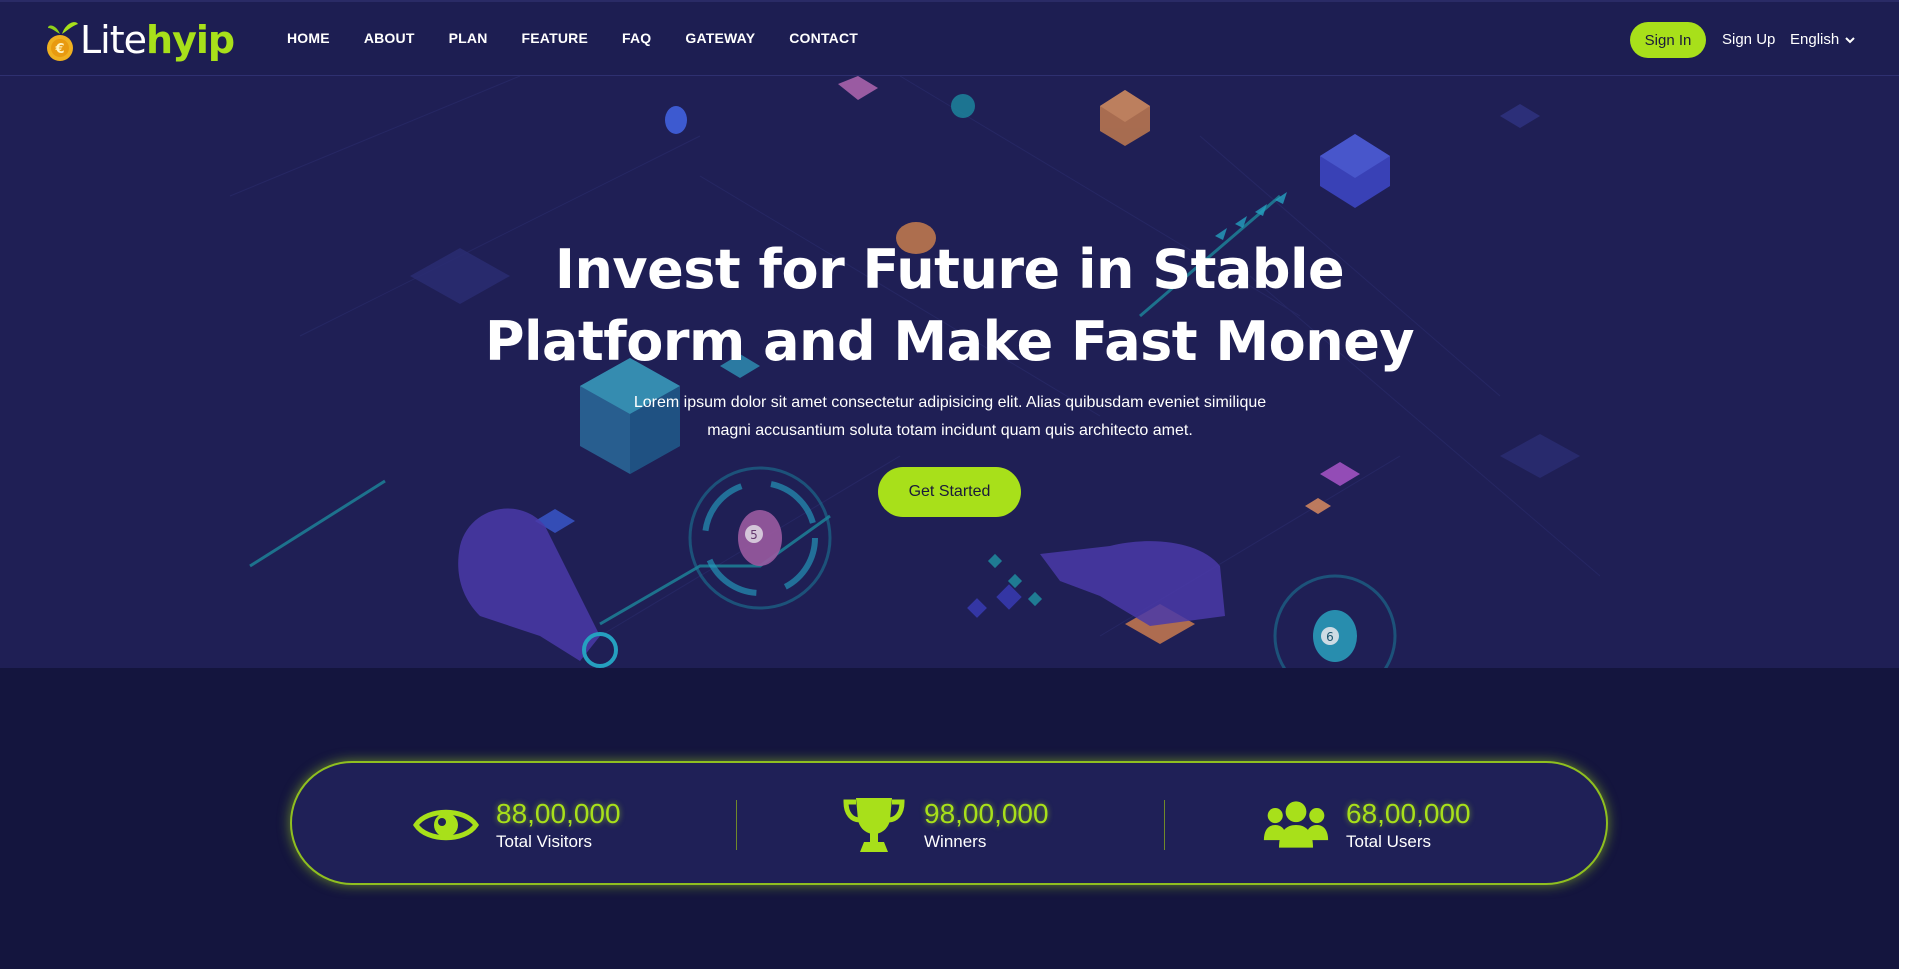  Describe the element at coordinates (113, 40) in the screenshot. I see `logo-lite: Lite` at that location.